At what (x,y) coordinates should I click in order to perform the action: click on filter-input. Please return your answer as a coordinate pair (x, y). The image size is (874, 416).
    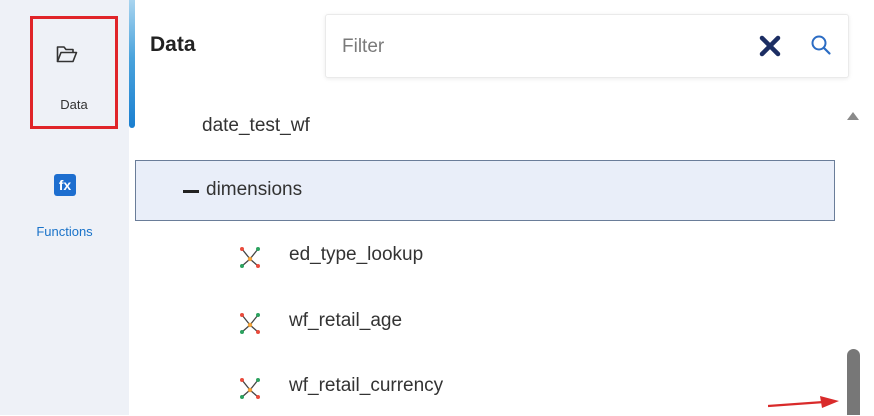
    Looking at the image, I should click on (532, 47).